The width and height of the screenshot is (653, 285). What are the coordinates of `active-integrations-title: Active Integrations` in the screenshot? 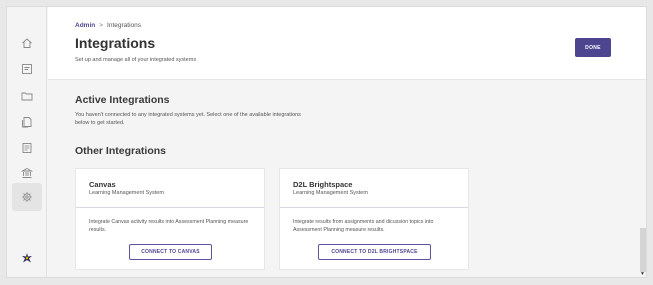 It's located at (122, 100).